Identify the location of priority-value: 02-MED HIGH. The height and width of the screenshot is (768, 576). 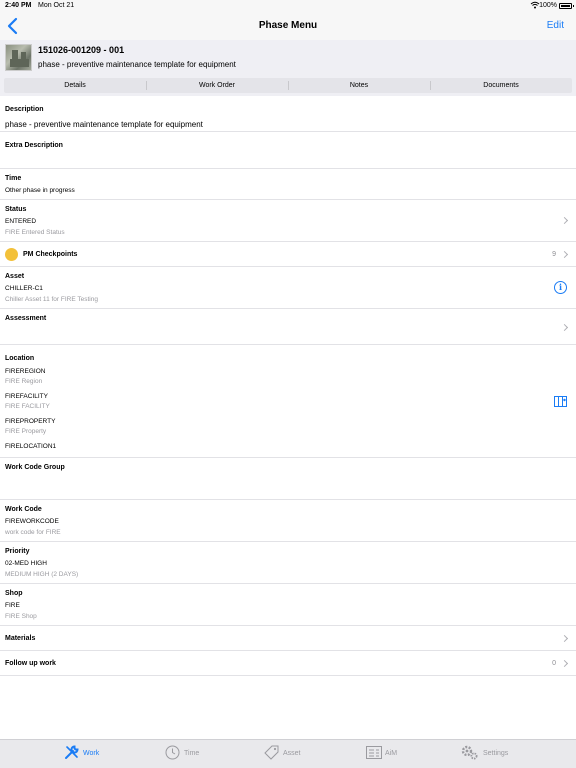
(26, 563).